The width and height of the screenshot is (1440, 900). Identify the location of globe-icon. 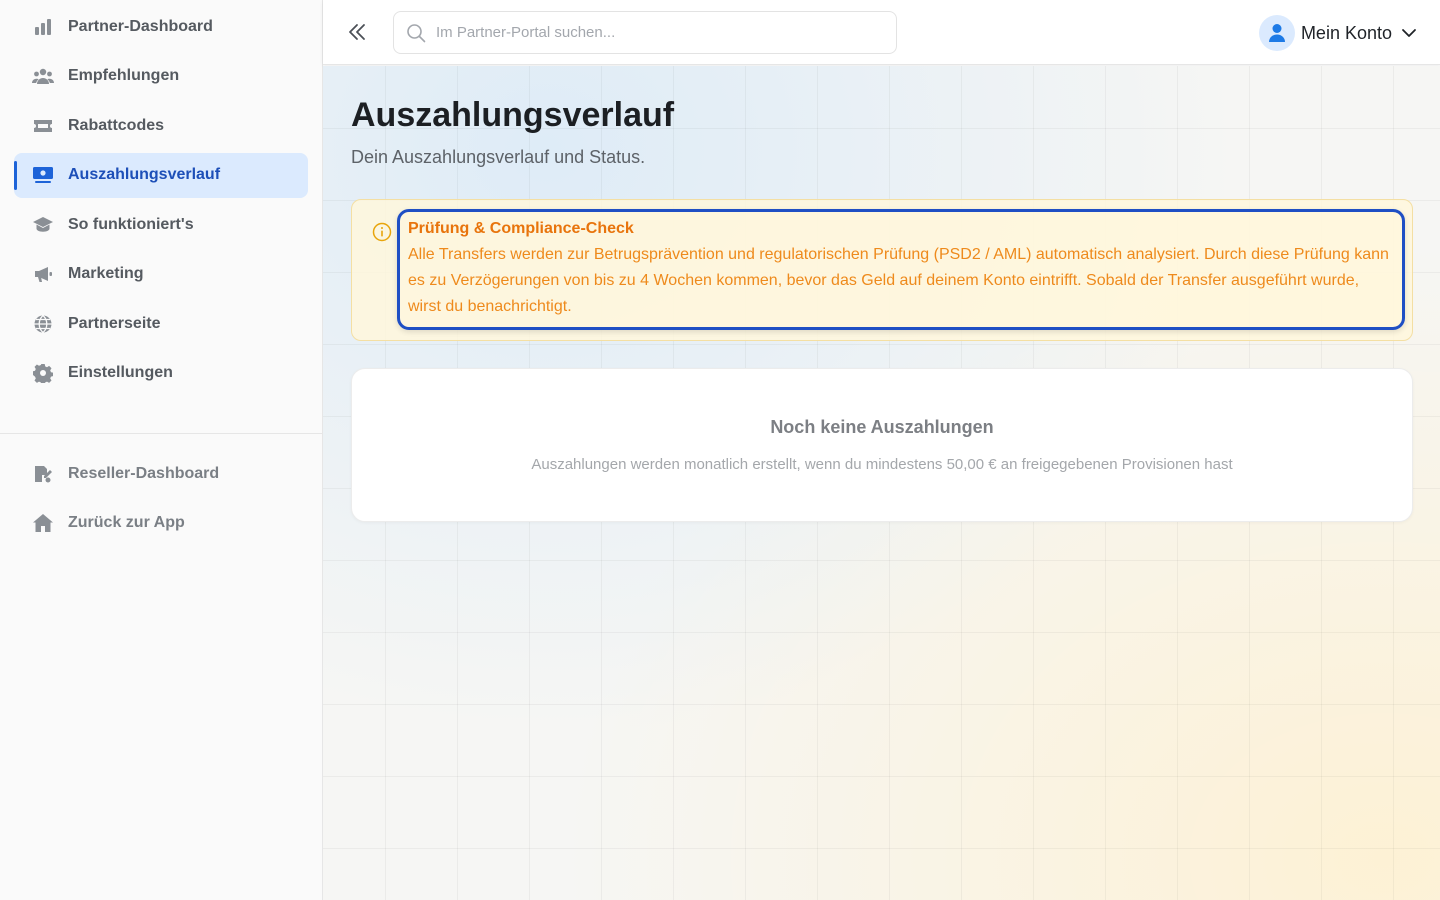
(43, 324).